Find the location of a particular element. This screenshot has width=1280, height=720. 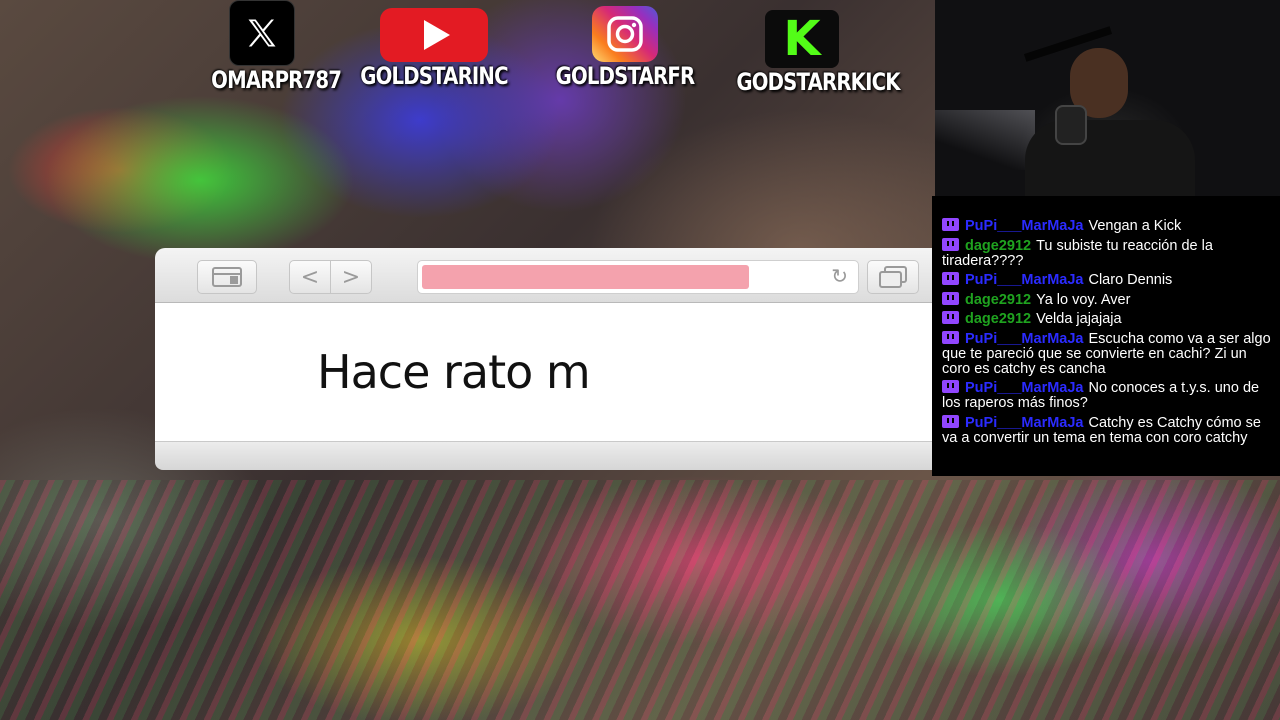

forward-button: > is located at coordinates (351, 277).